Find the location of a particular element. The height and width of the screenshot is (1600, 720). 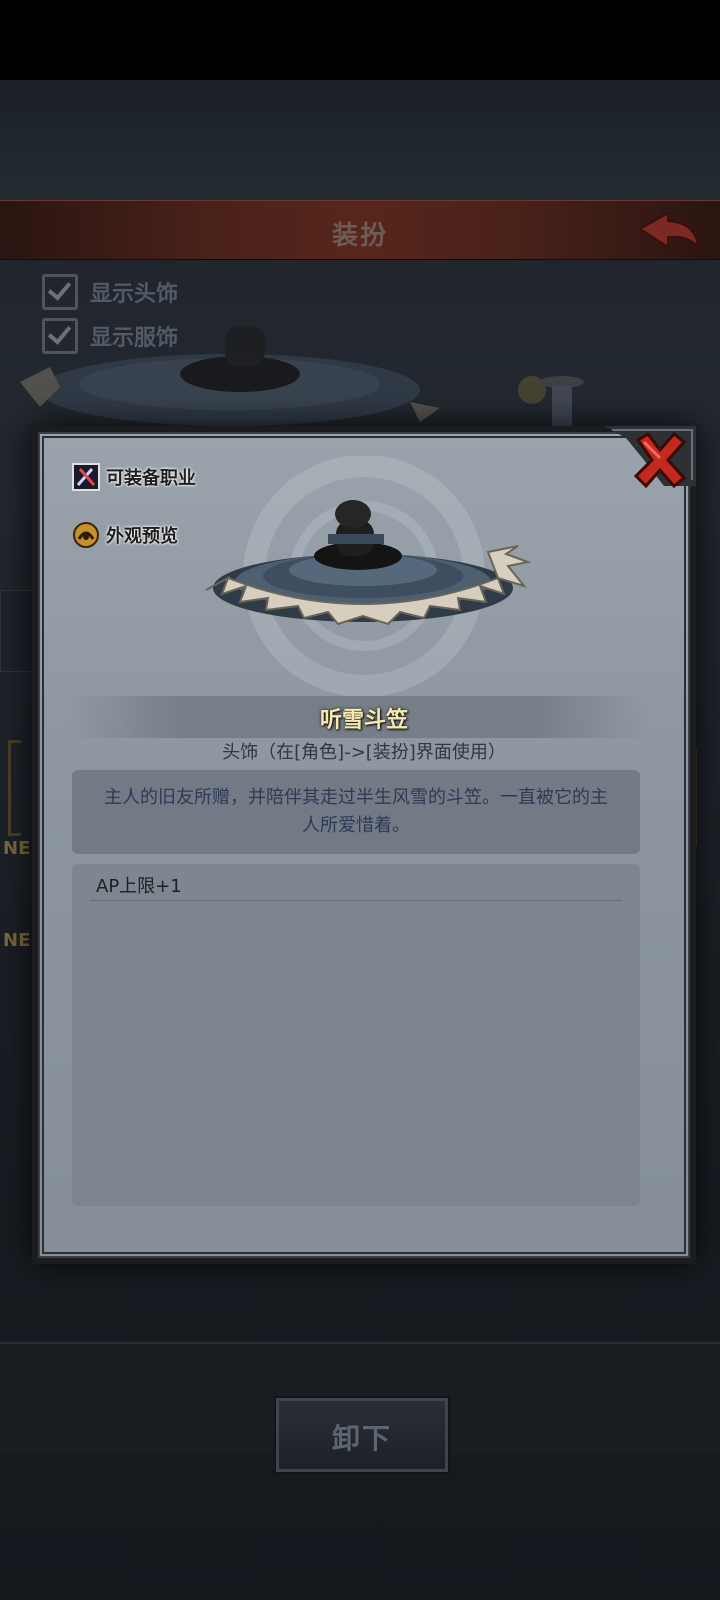

close-icon is located at coordinates (659, 459).